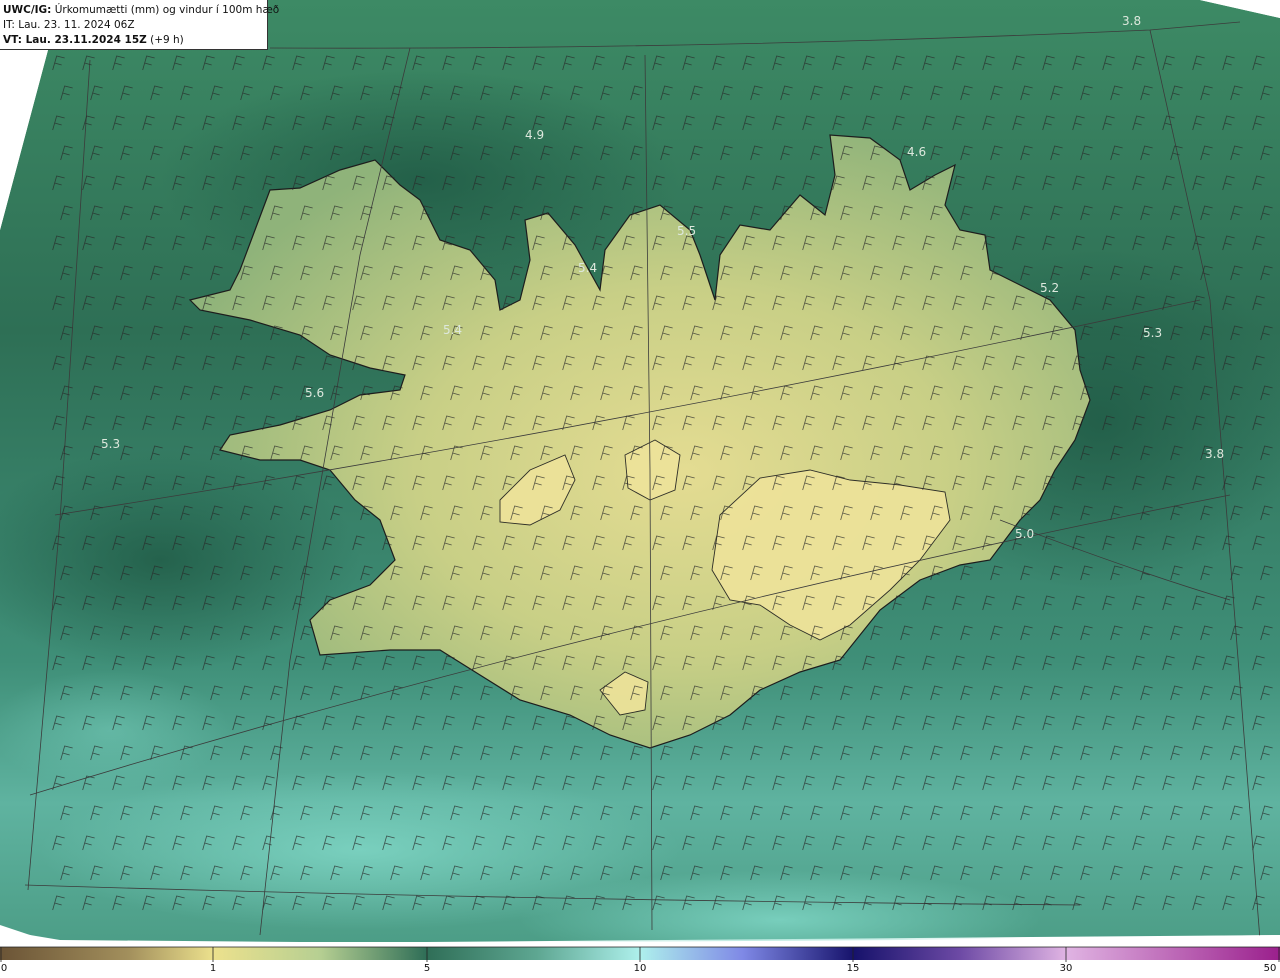 This screenshot has height=978, width=1280. I want to click on colorbar-tick-label: 5, so click(427, 968).